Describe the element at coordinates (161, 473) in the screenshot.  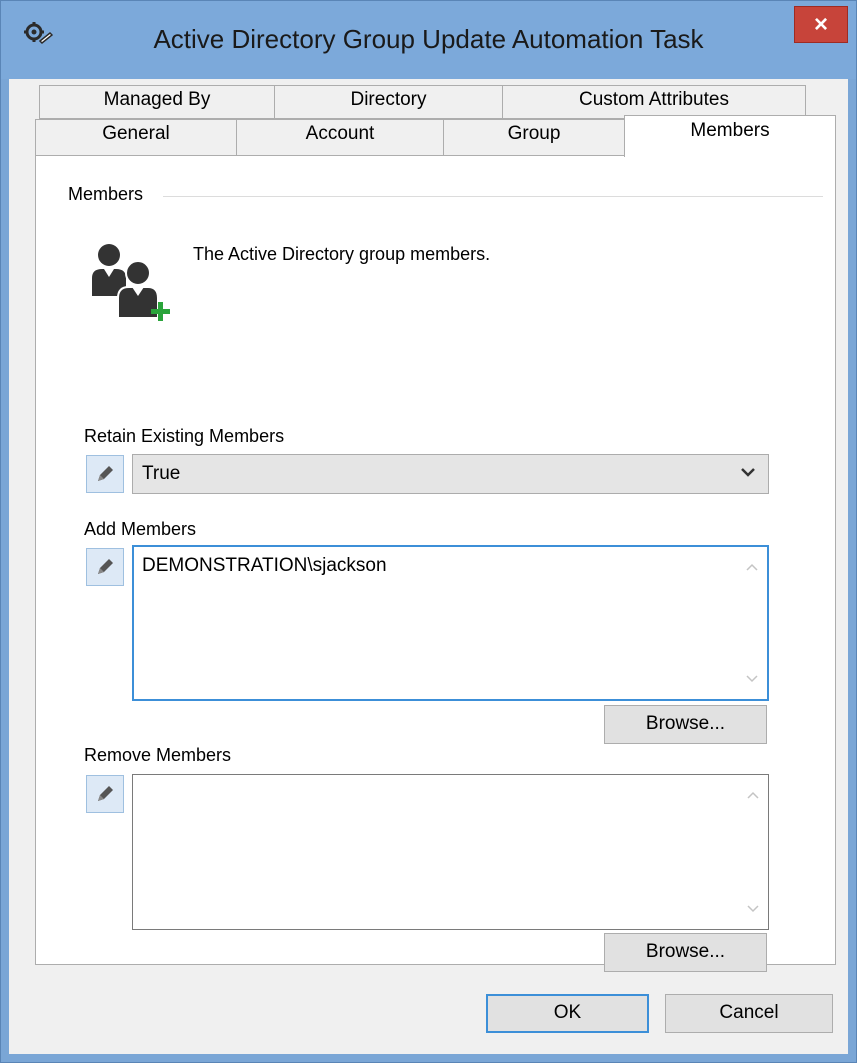
I see `retain-members-value: True` at that location.